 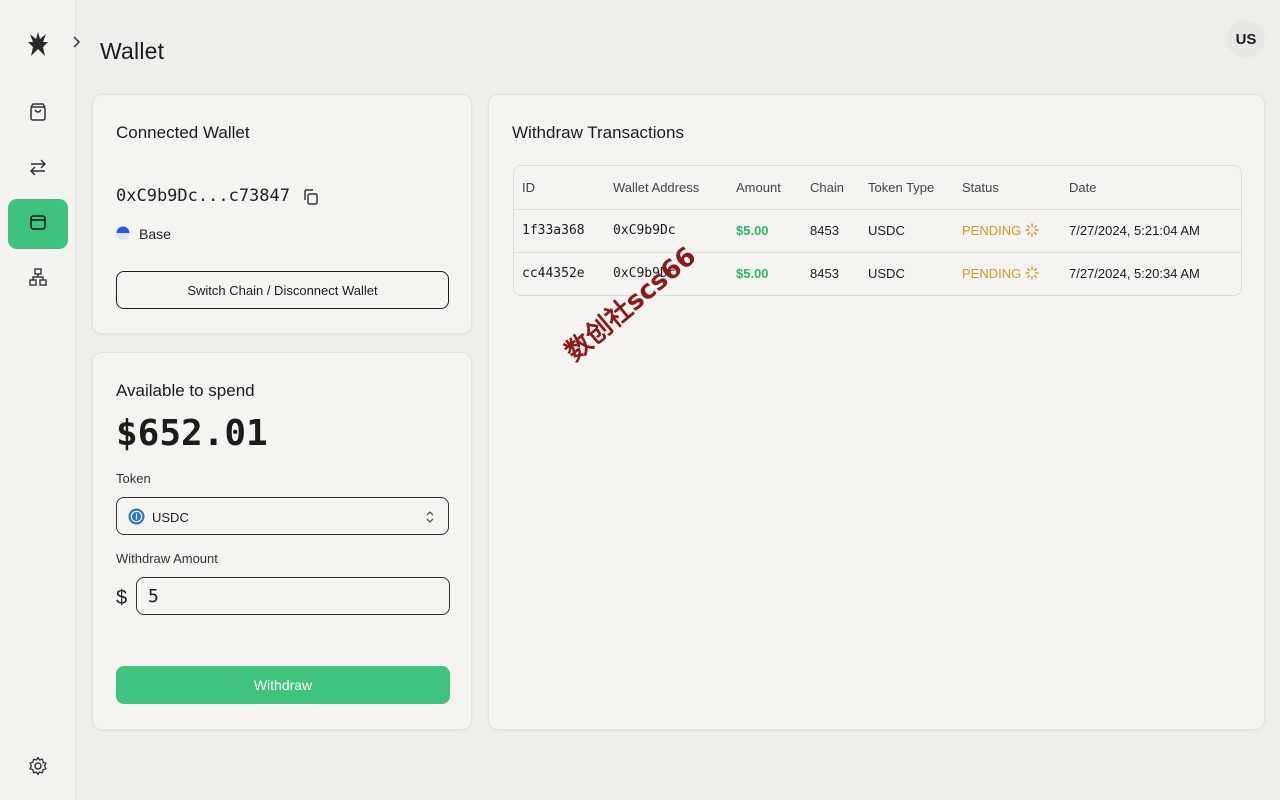 I want to click on chain-name: Base, so click(x=155, y=234).